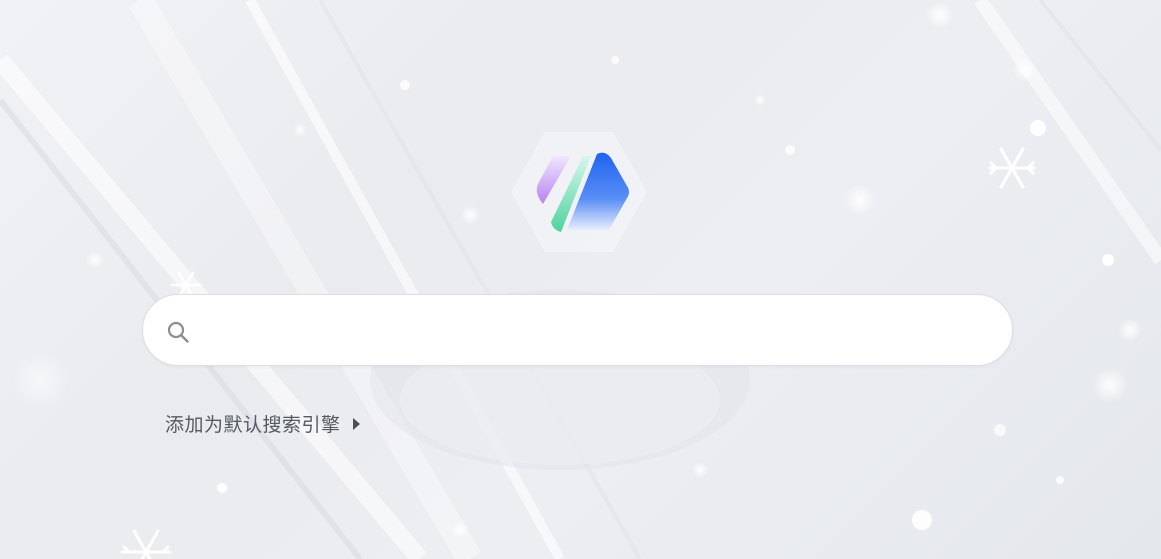  Describe the element at coordinates (178, 332) in the screenshot. I see `search-icon` at that location.